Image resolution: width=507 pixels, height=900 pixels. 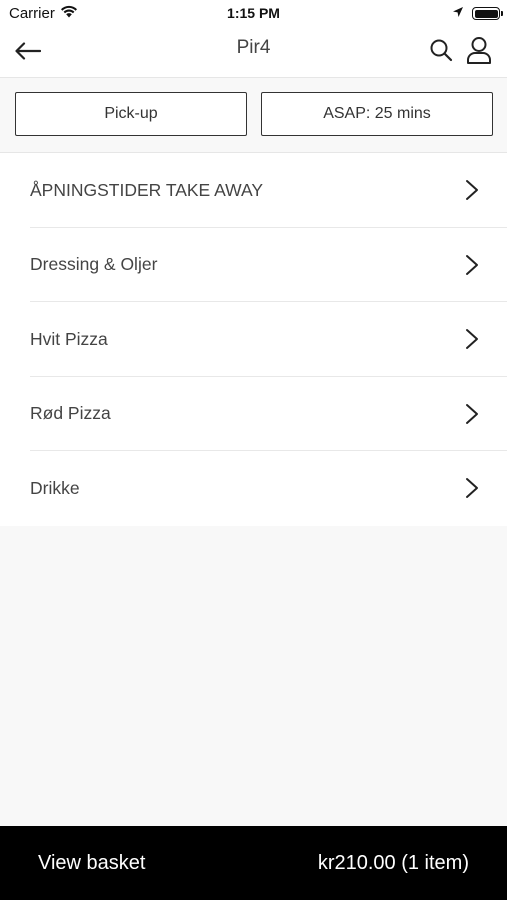 I want to click on status-time: 1:15 PM, so click(x=253, y=13).